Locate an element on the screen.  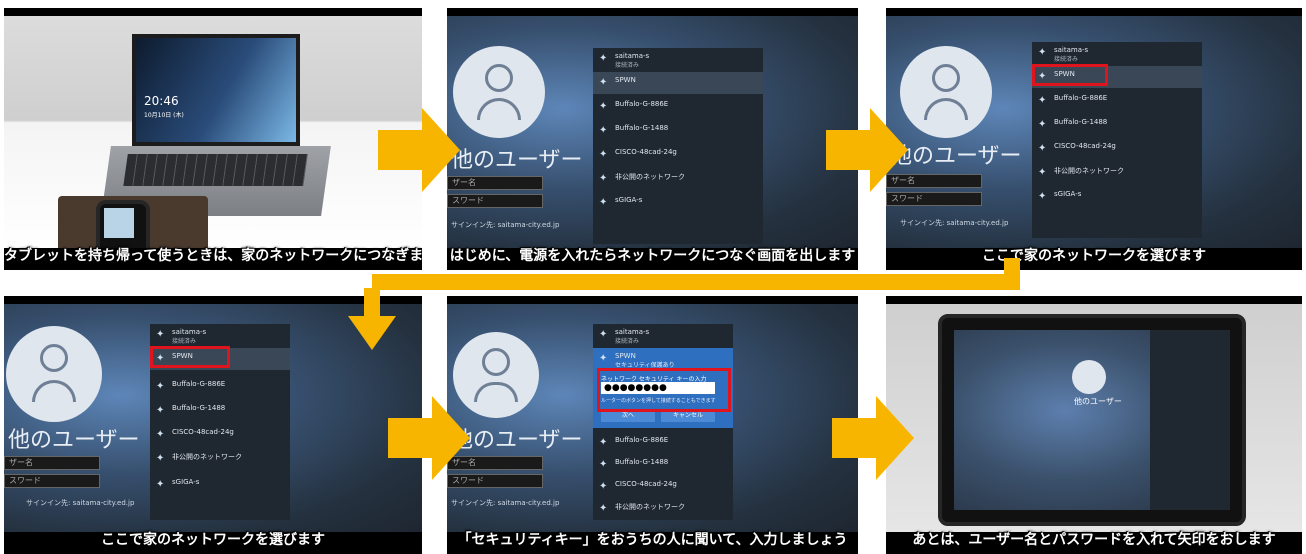
clock-date: 10月10日 (木) is located at coordinates (164, 115).